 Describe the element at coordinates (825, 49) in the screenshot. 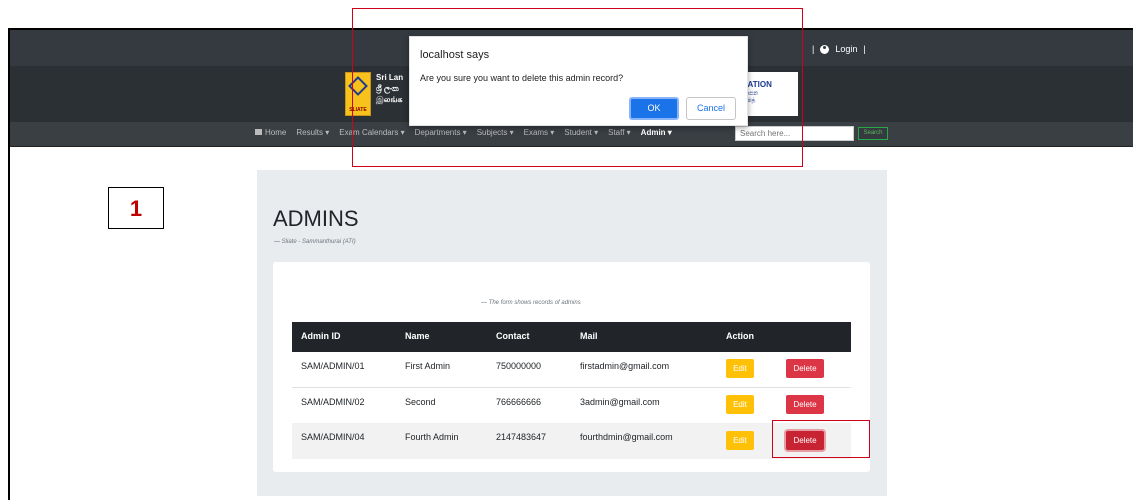

I see `user-circle-icon` at that location.